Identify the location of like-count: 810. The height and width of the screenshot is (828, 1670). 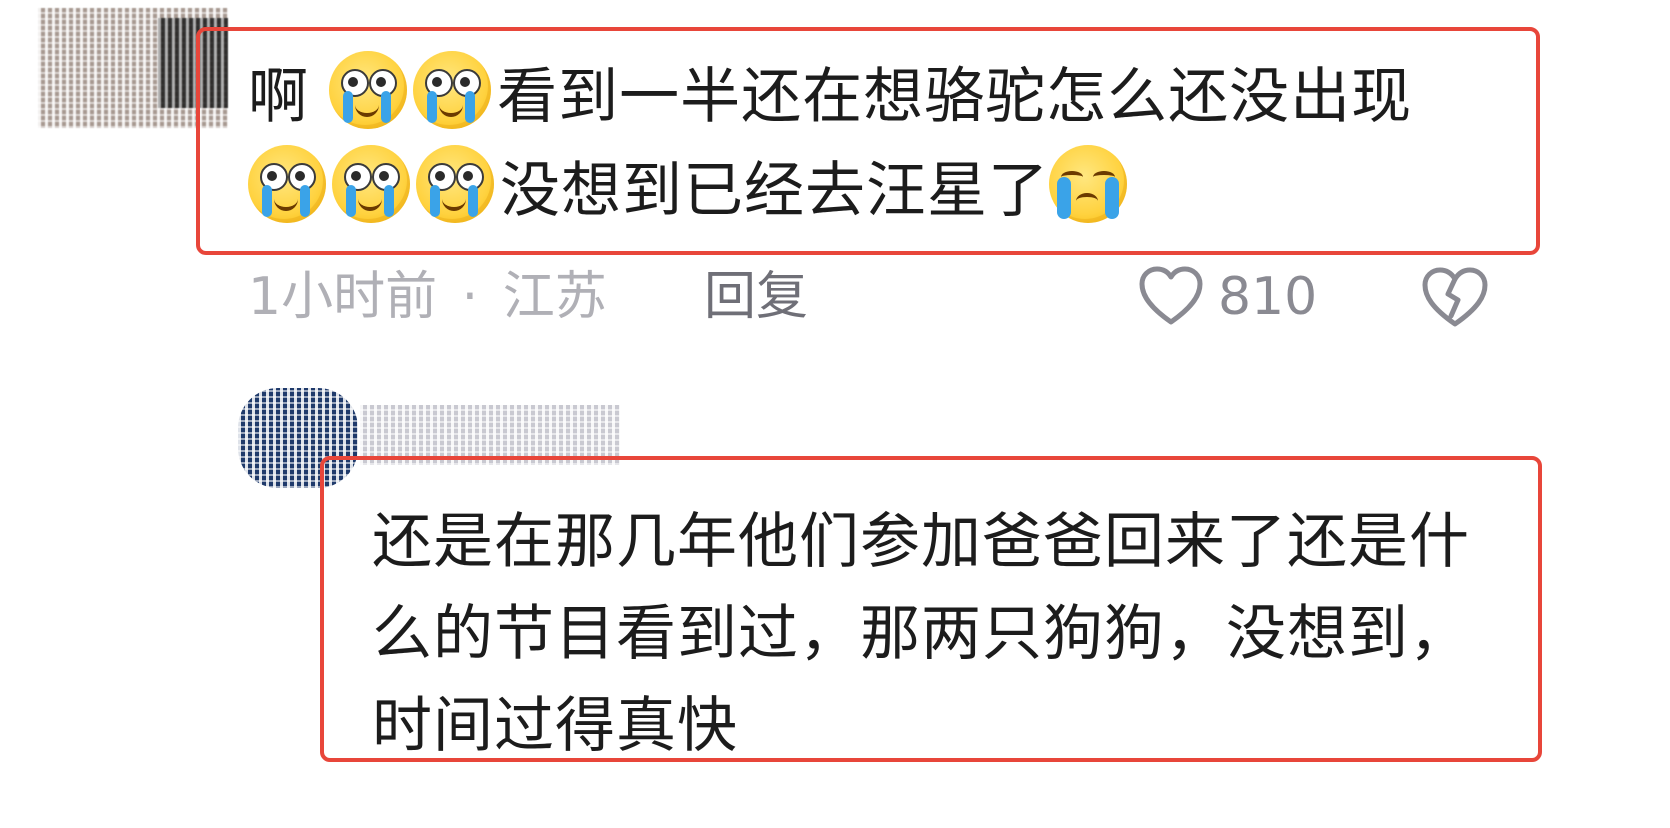
(1268, 297).